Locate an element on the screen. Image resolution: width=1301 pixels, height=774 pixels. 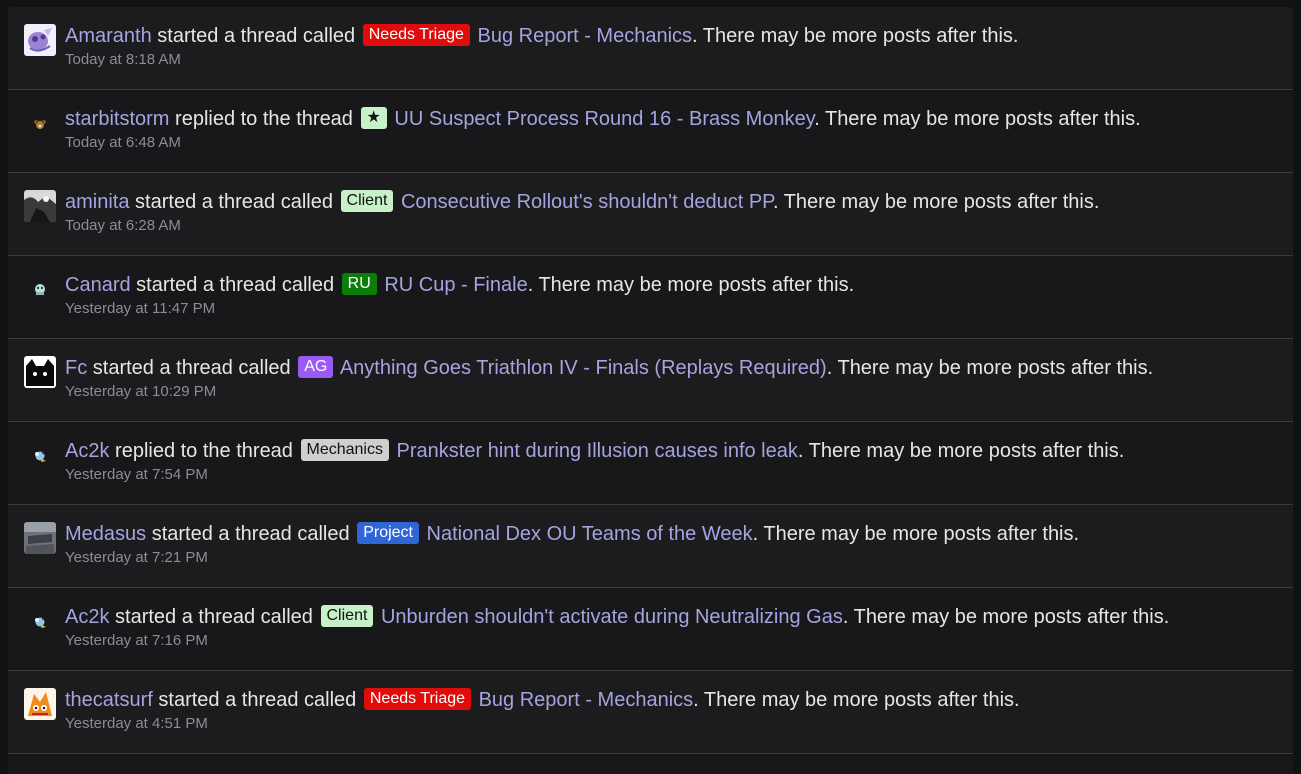
orange-creature-avatar is located at coordinates (40, 704).